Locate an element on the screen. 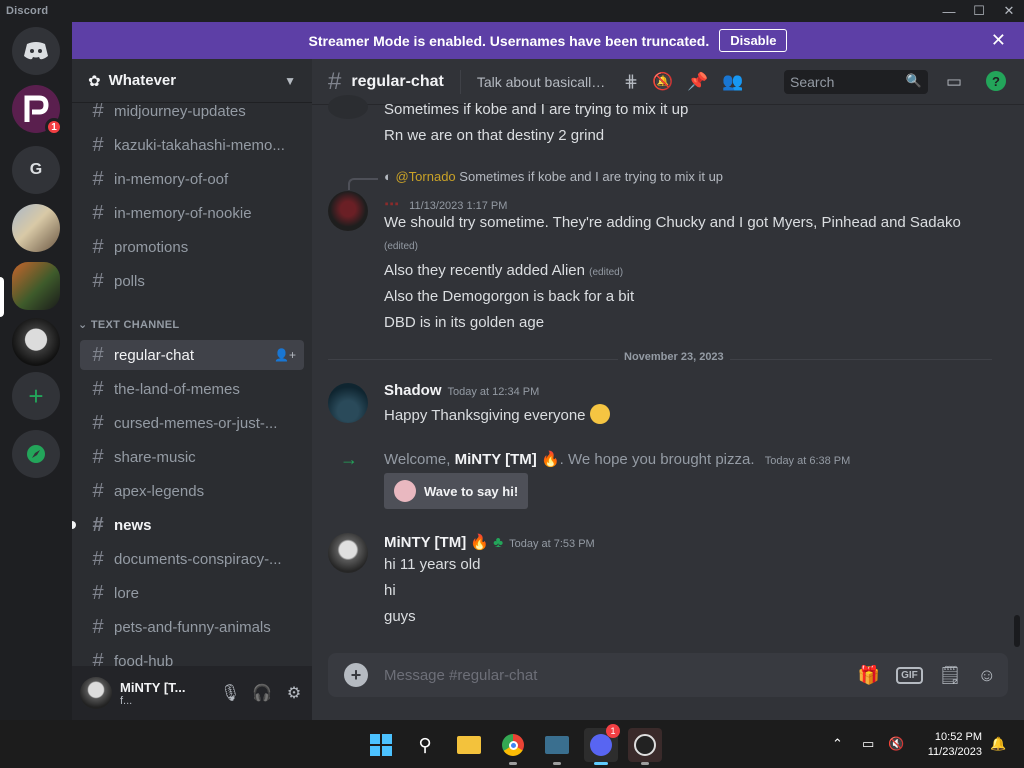  message-composer: + Message #regular-chat 🎁 GIF 🗒 ☺ is located at coordinates (668, 675).